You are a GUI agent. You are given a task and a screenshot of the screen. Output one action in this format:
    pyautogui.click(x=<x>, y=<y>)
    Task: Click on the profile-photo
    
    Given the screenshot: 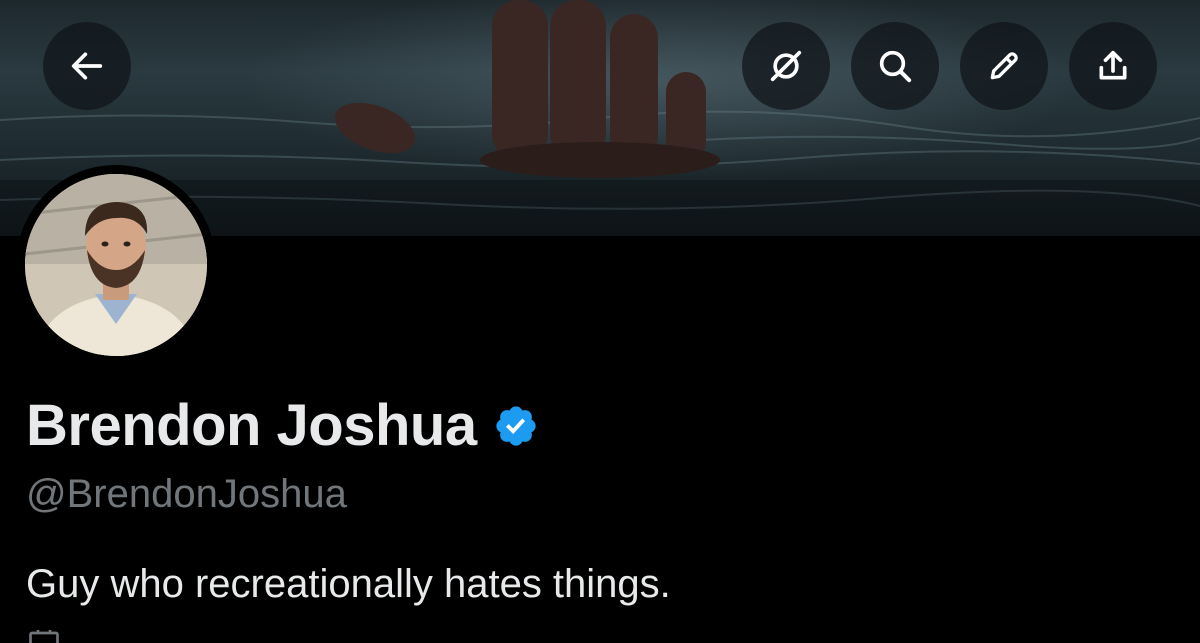 What is the action you would take?
    pyautogui.click(x=116, y=265)
    